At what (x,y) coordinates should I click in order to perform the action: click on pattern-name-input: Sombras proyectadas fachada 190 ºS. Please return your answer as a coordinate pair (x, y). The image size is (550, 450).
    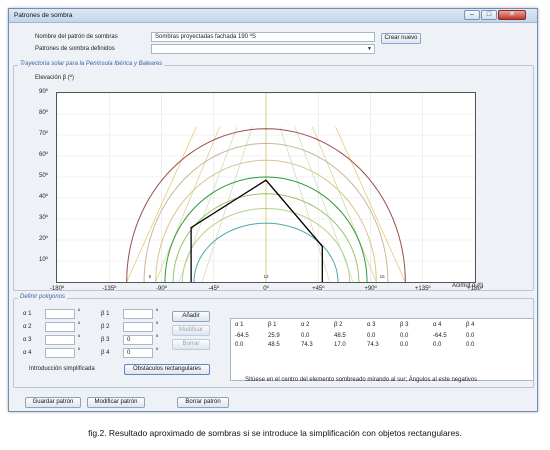
    Looking at the image, I should click on (263, 37).